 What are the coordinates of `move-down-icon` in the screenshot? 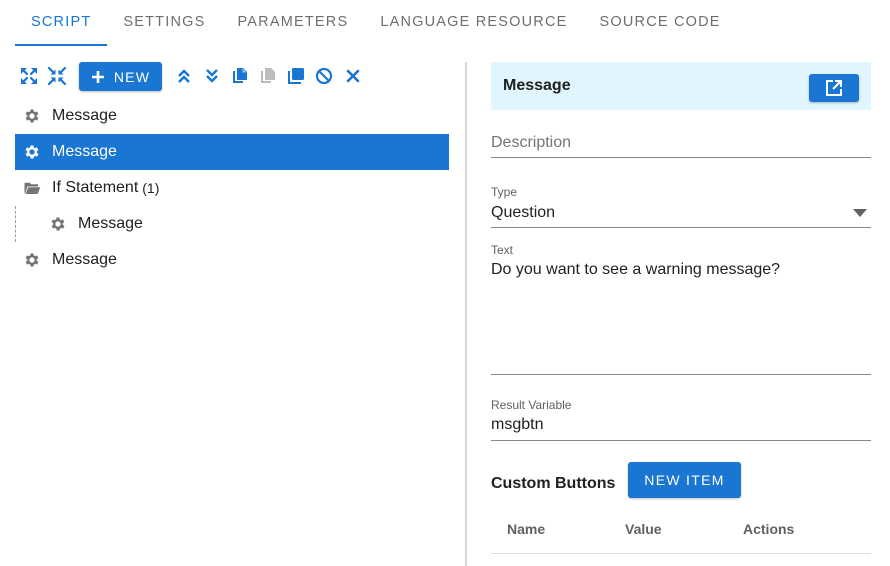 It's located at (212, 76).